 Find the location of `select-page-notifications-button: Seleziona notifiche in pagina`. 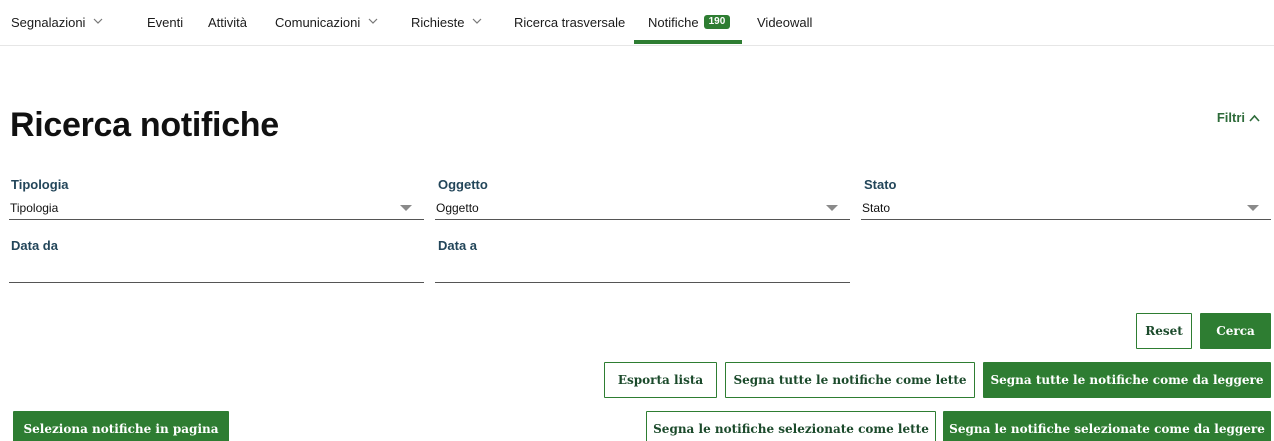

select-page-notifications-button: Seleziona notifiche in pagina is located at coordinates (121, 426).